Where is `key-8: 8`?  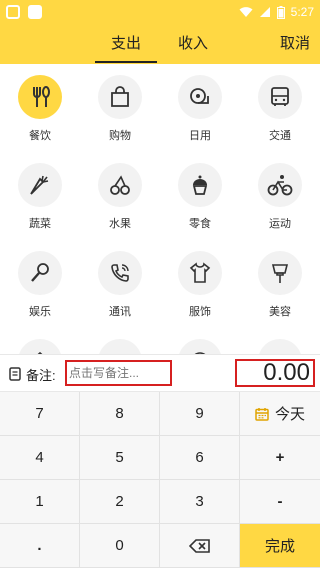
key-8: 8 is located at coordinates (120, 414).